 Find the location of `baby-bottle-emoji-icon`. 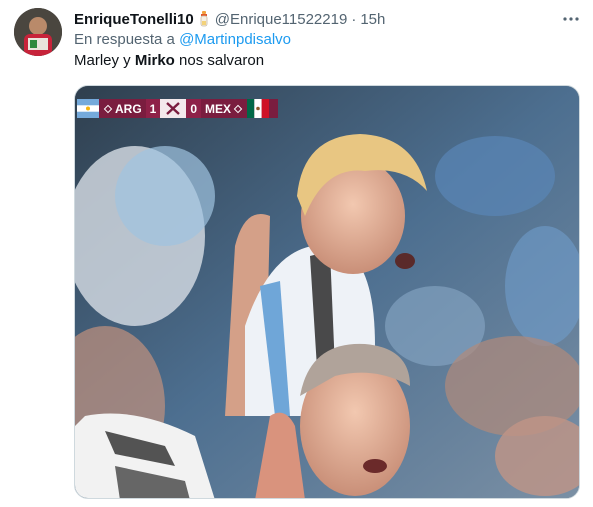

baby-bottle-emoji-icon is located at coordinates (204, 19).